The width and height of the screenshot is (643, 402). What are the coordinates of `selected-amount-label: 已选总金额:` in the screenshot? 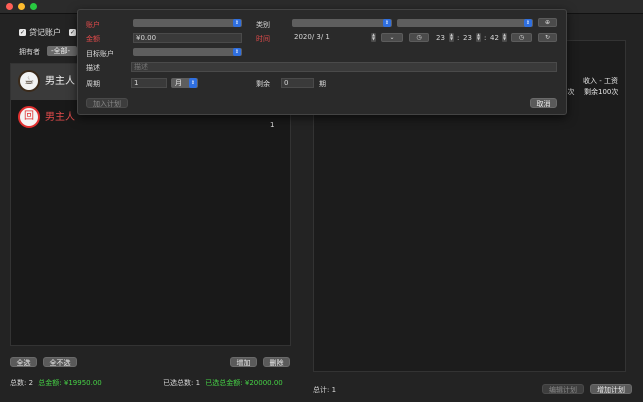 It's located at (224, 383).